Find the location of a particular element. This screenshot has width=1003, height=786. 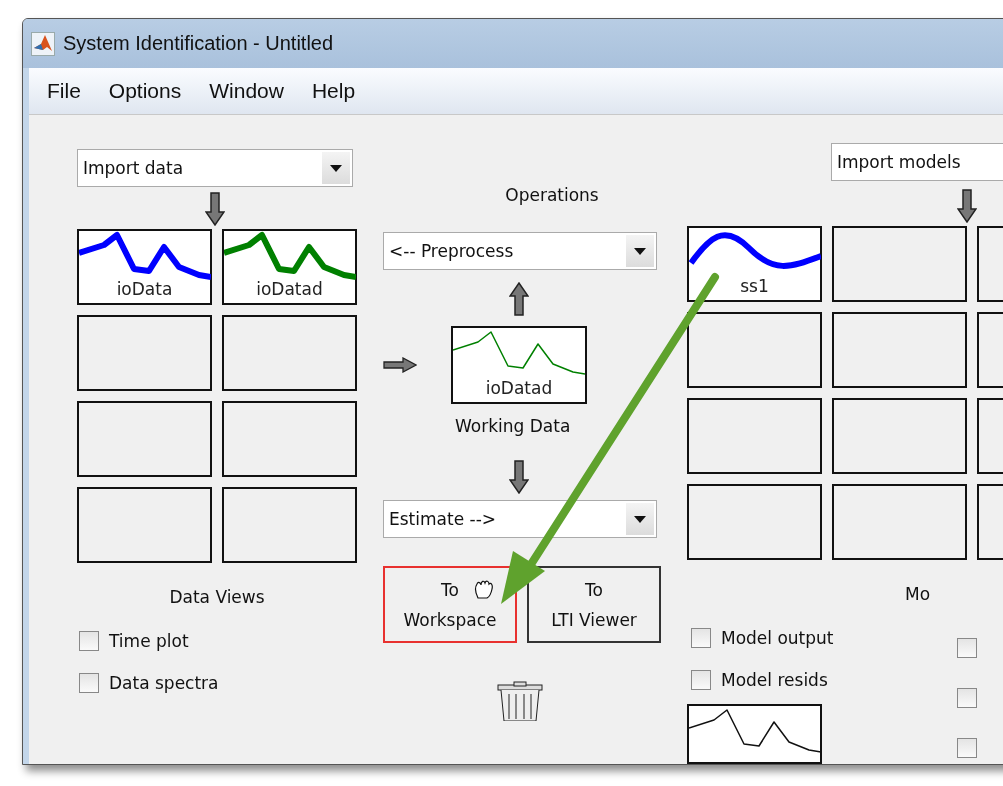

plot-thumbnail is located at coordinates (754, 734).